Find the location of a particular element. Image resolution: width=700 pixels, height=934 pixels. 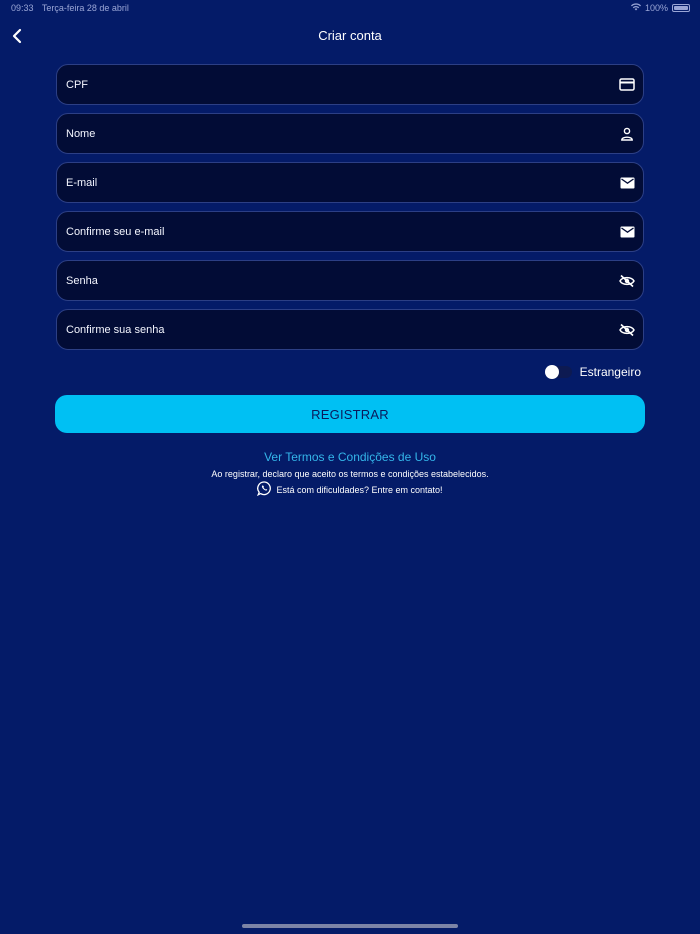

email-field: E-mail is located at coordinates (350, 182).